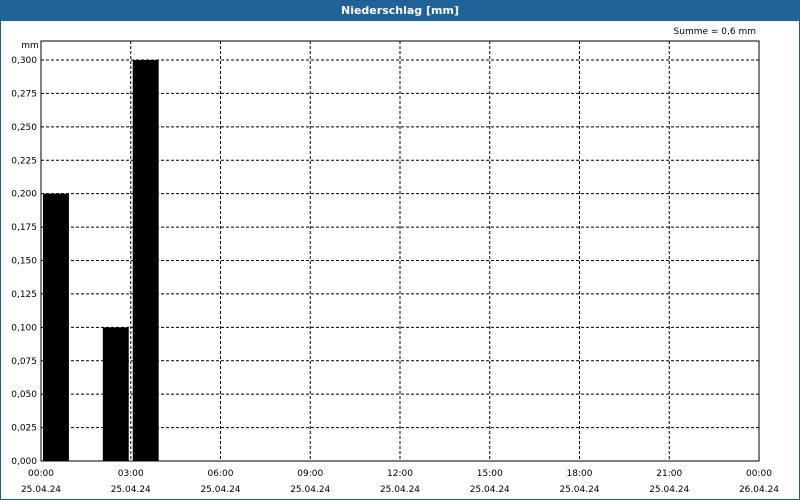 This screenshot has height=500, width=800. Describe the element at coordinates (24, 228) in the screenshot. I see `y-tick-label: 0,175` at that location.